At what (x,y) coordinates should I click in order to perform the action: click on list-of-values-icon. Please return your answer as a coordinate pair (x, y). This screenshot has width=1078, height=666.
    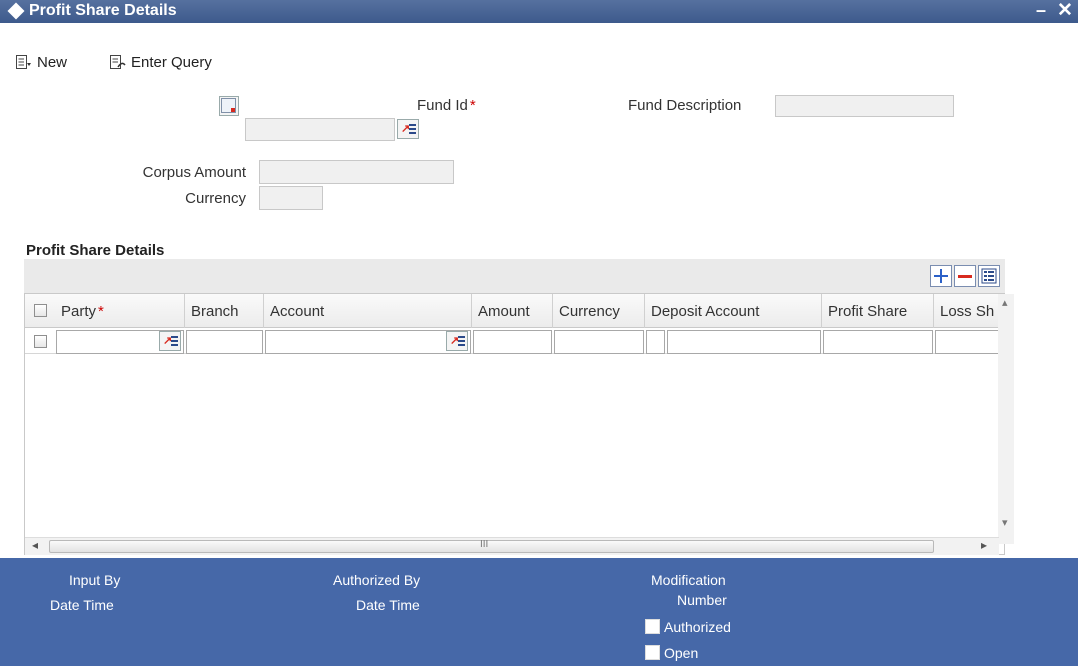
    Looking at the image, I should click on (228, 105).